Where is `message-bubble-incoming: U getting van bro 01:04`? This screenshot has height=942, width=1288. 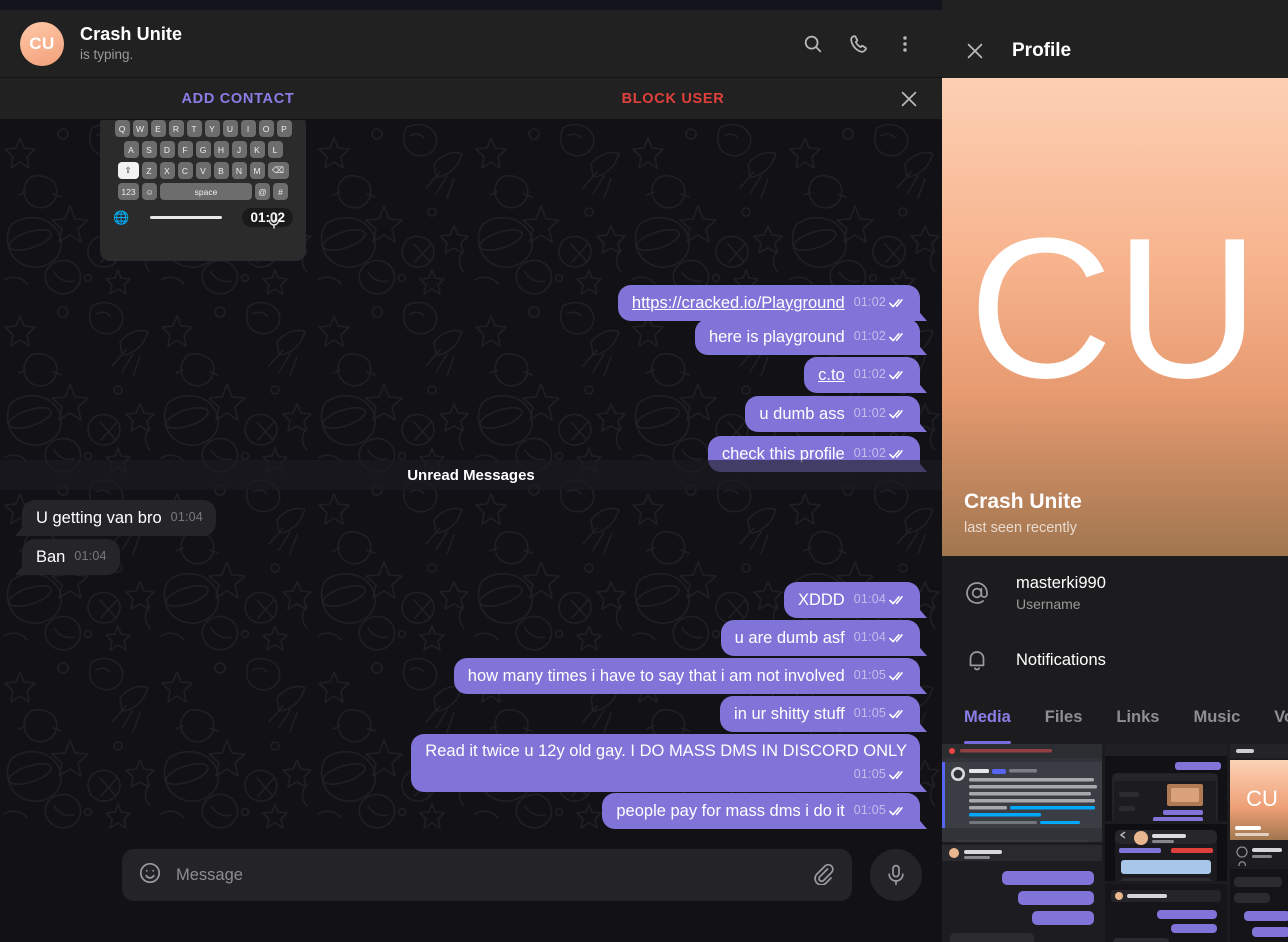
message-bubble-incoming: U getting van bro 01:04 is located at coordinates (119, 518).